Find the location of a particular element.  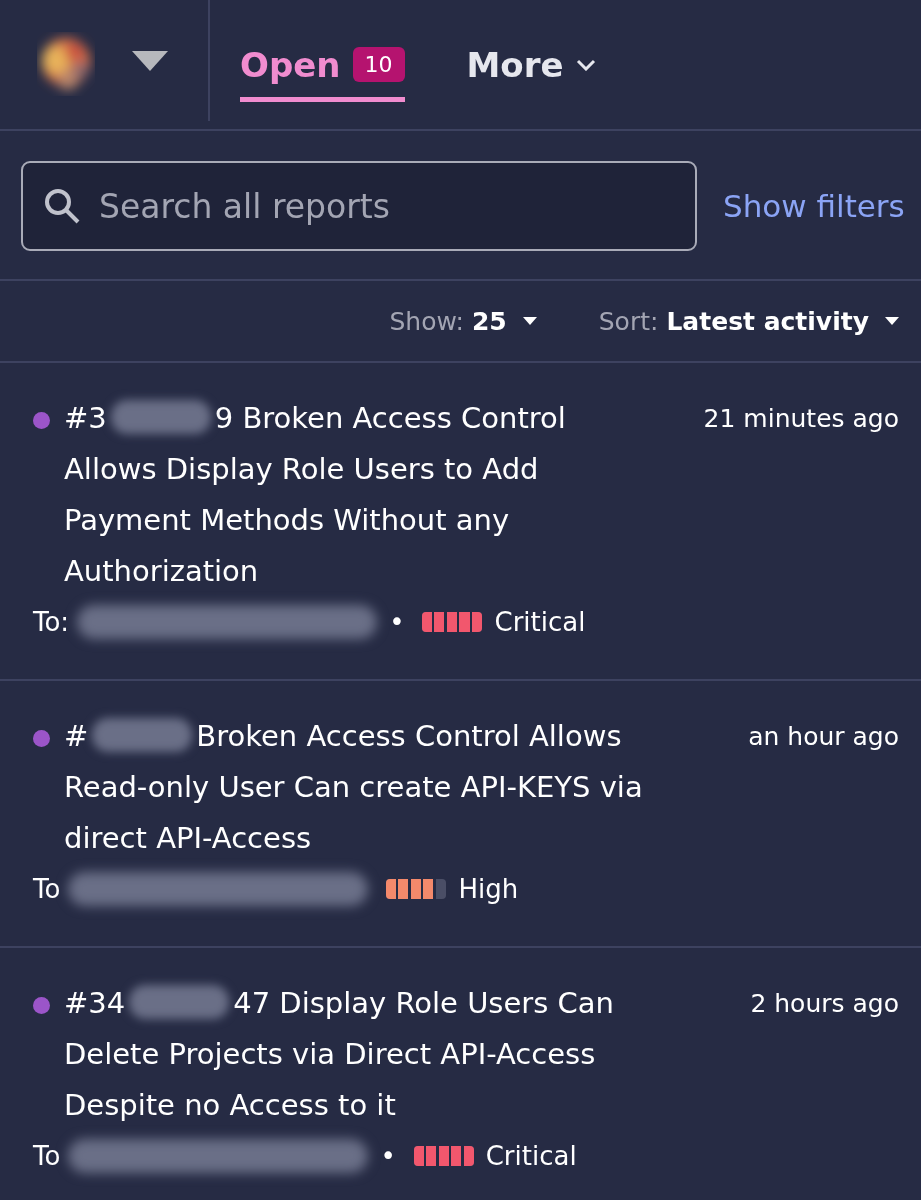

timestamp: 21 minutes ago is located at coordinates (801, 419).